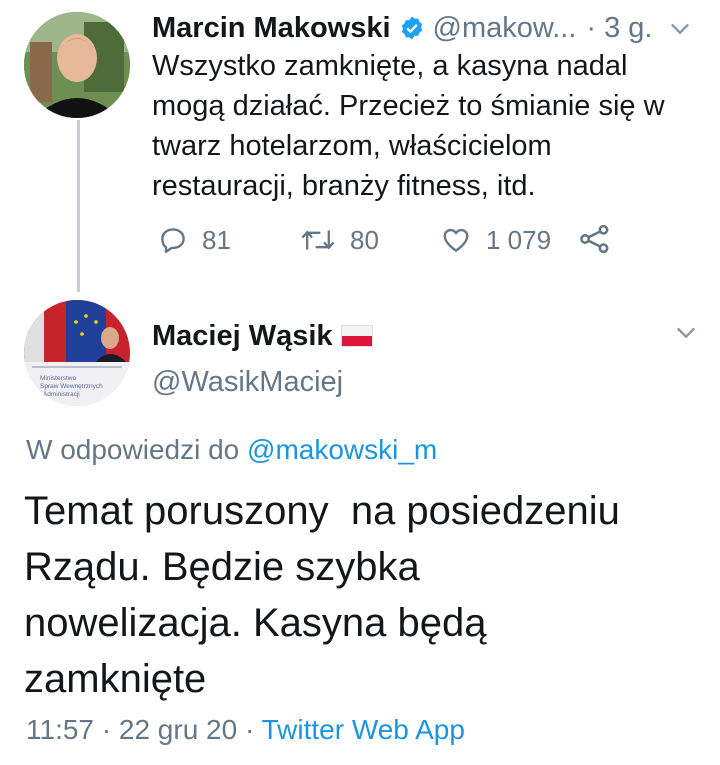 This screenshot has width=720, height=765. Describe the element at coordinates (222, 567) in the screenshot. I see `text-line: Rządu. Będzie szybka` at that location.